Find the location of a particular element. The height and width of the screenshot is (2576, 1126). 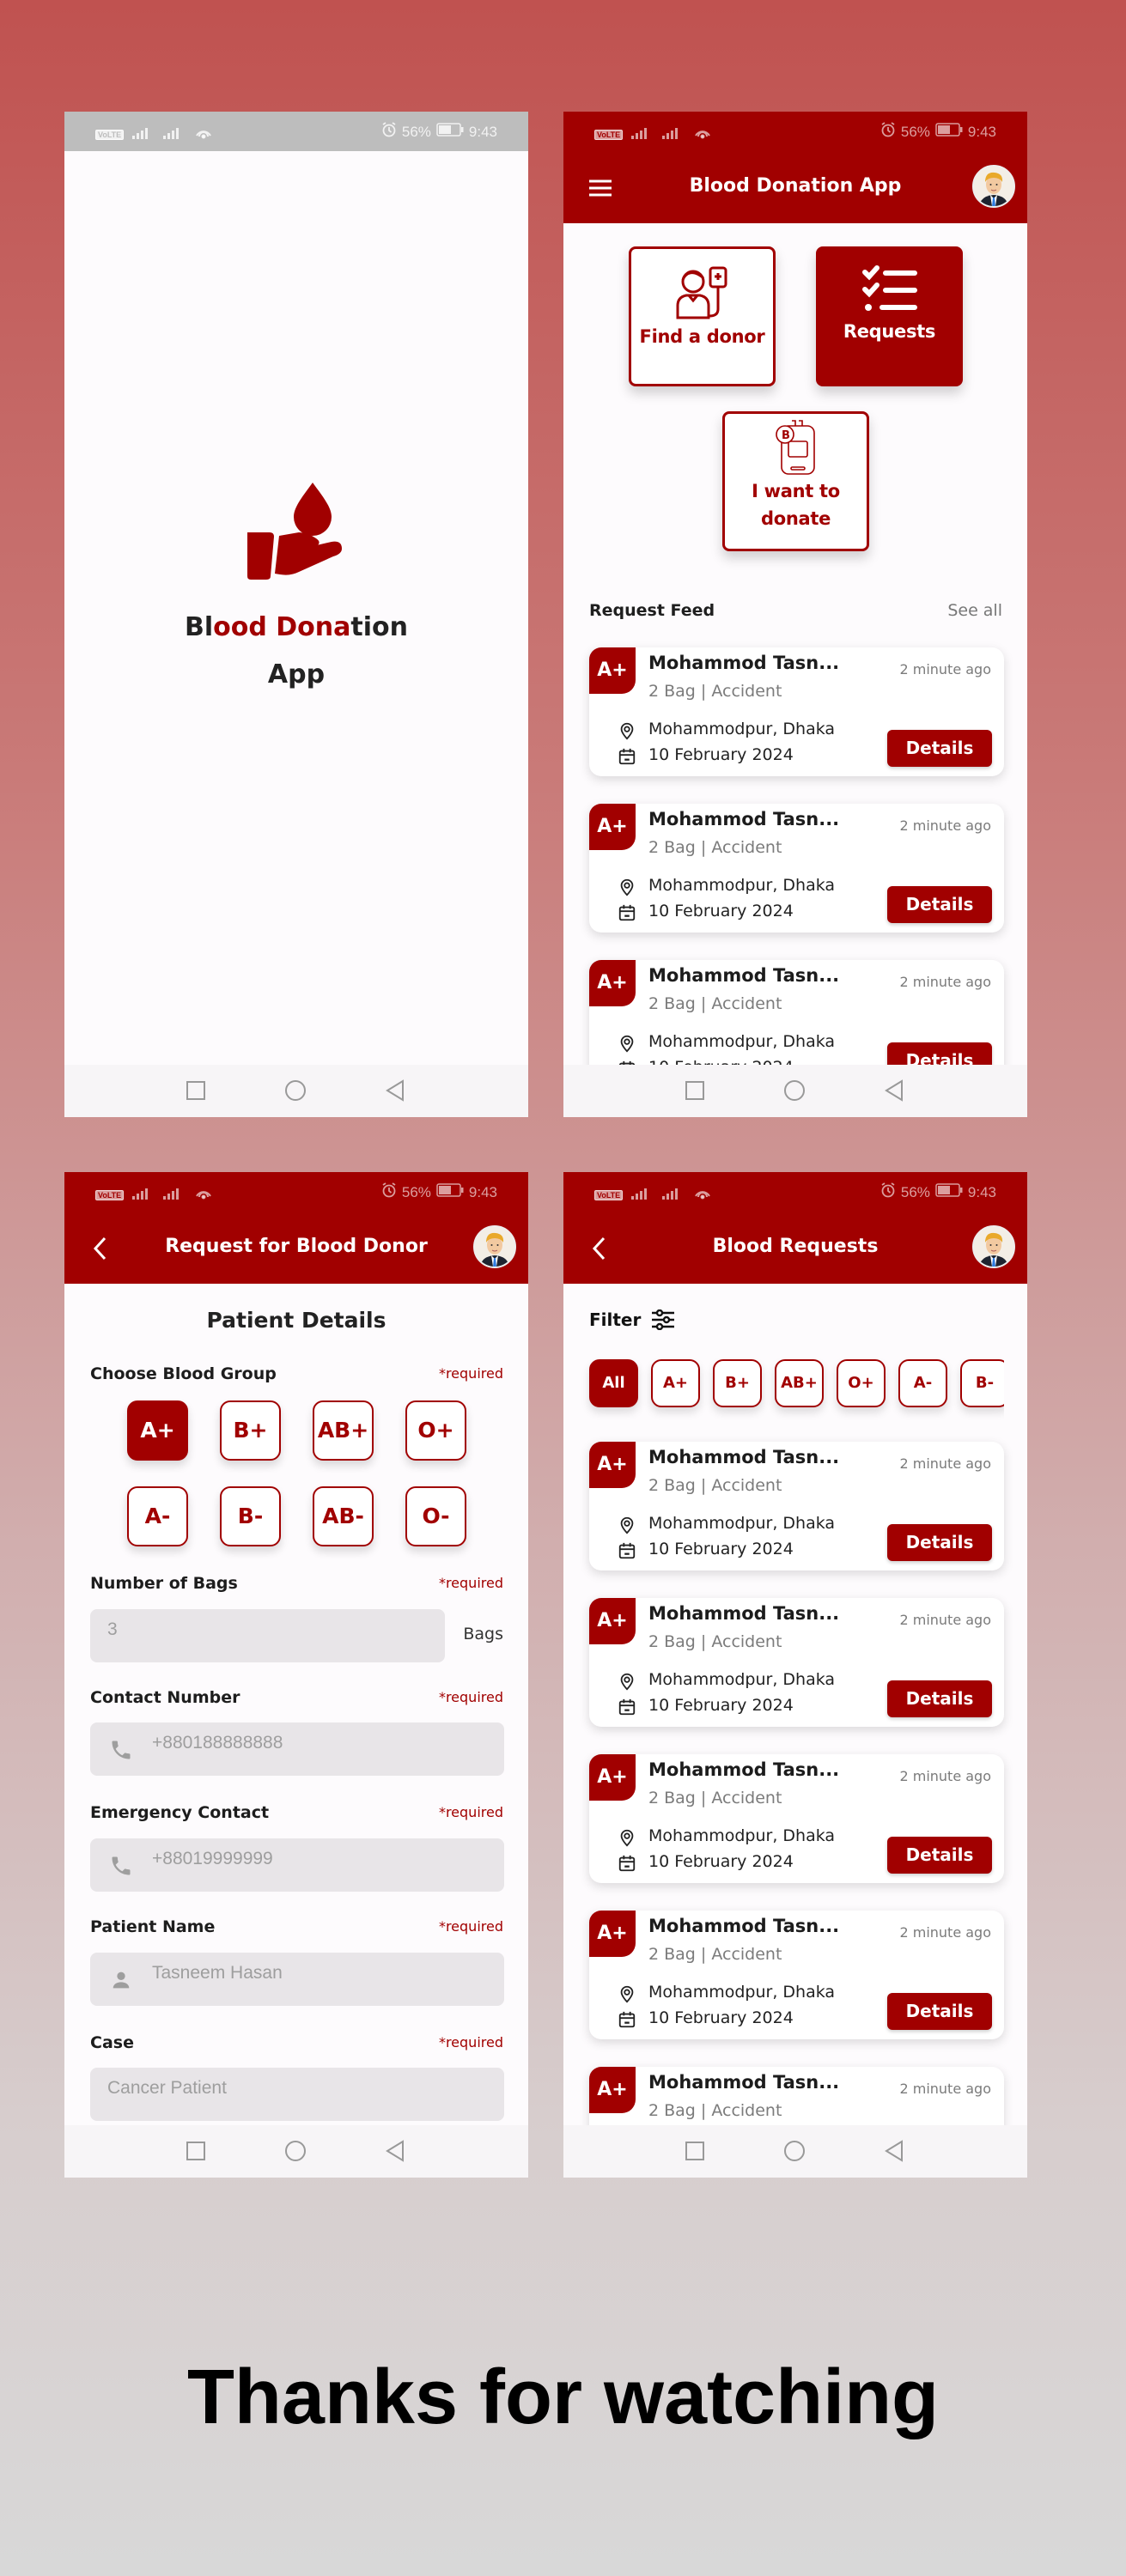

blood-group-option: O- is located at coordinates (435, 1516).